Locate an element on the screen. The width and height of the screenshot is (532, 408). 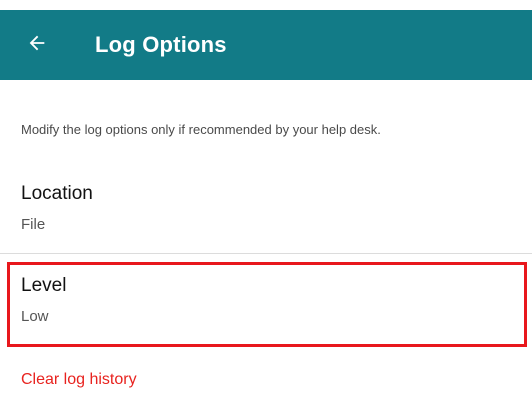
option-level-value: Low is located at coordinates (35, 316).